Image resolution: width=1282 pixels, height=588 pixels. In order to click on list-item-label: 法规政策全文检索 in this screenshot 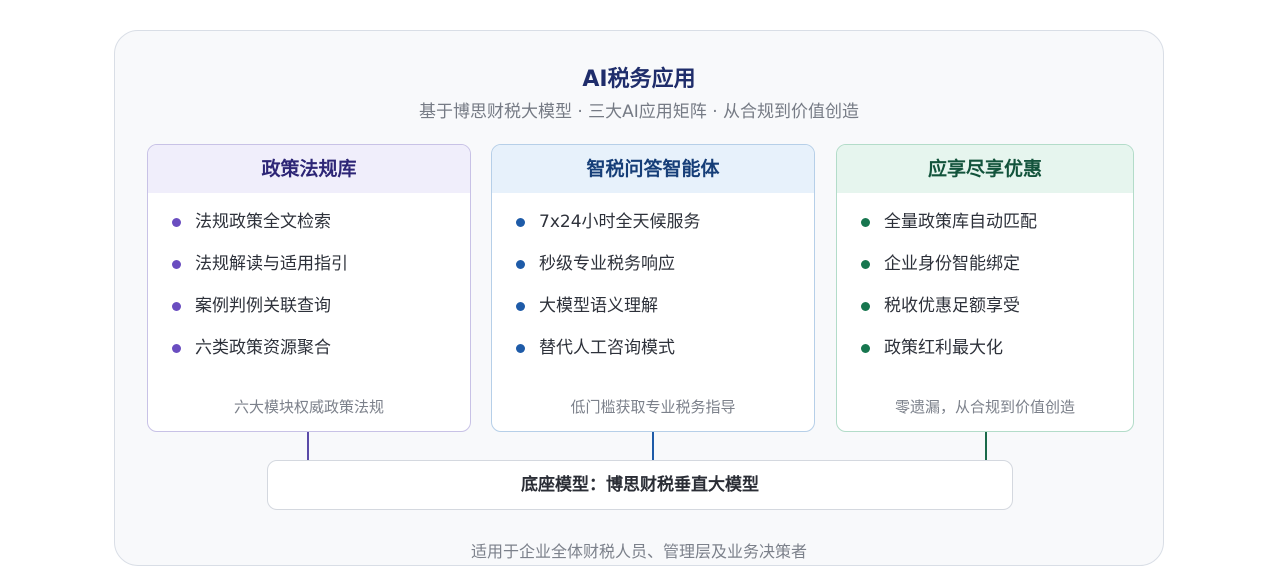, I will do `click(263, 222)`.